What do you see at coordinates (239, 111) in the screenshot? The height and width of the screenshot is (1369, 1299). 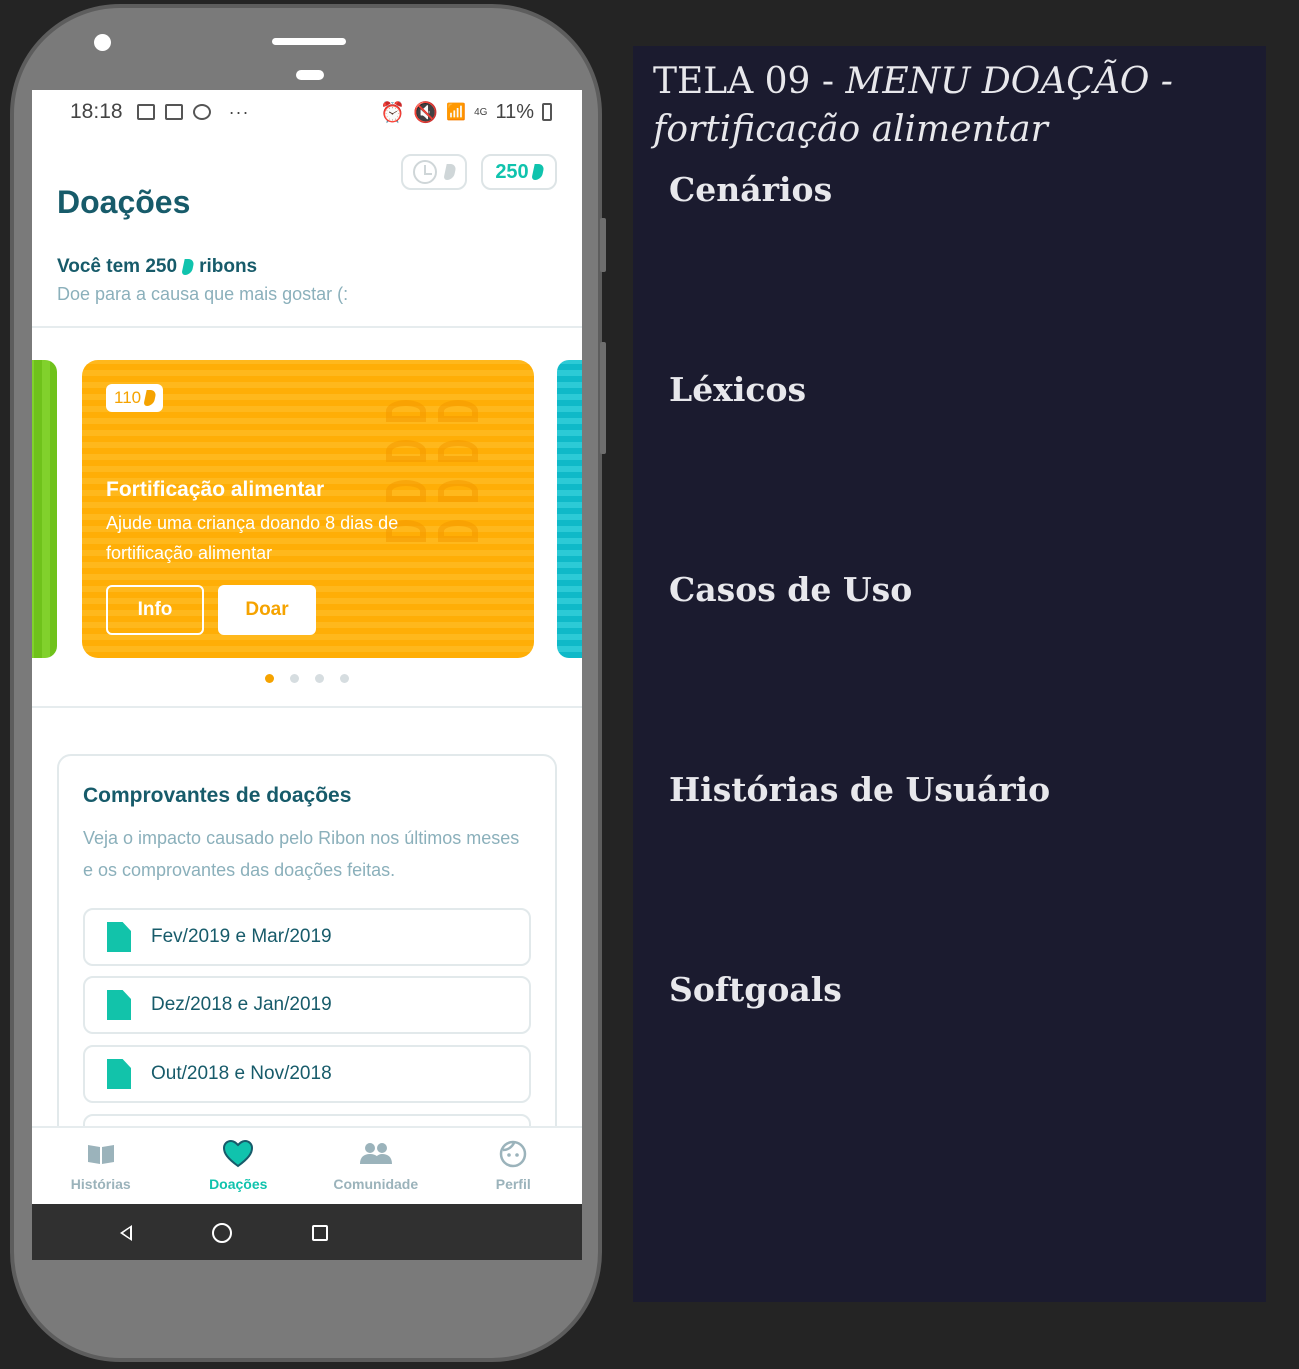 I see `more-notifications-icon: ···` at bounding box center [239, 111].